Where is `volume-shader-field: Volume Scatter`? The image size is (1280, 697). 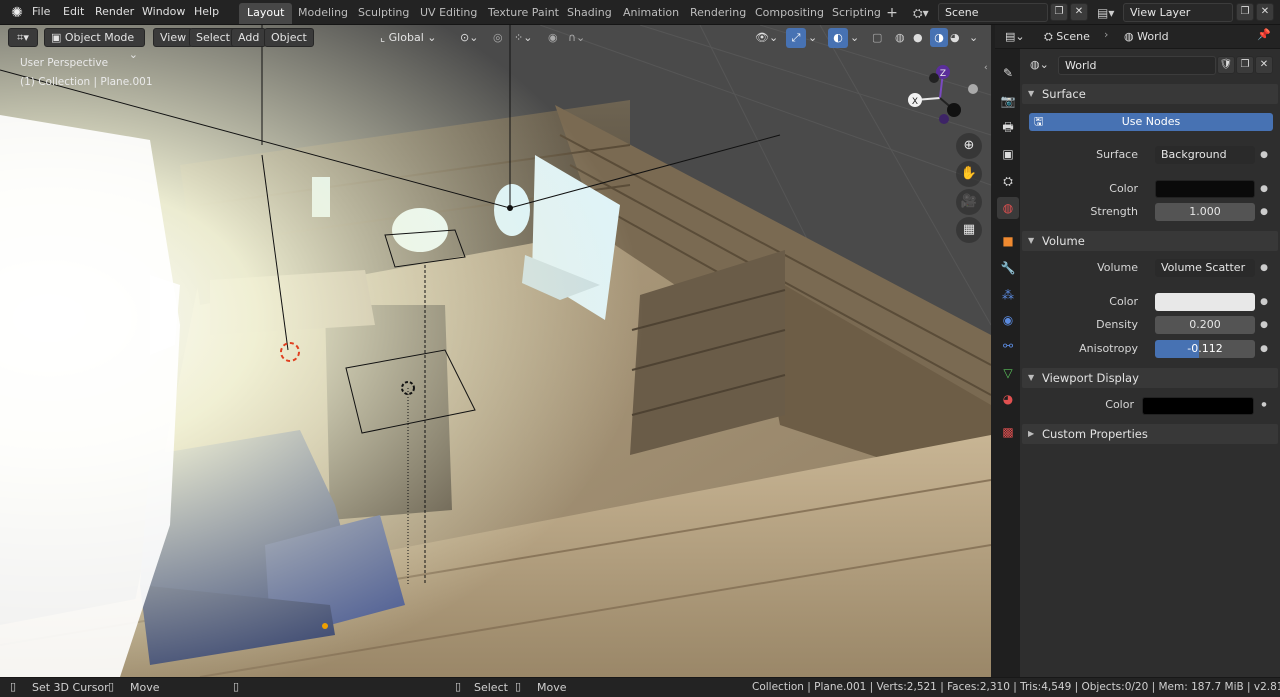 volume-shader-field: Volume Scatter is located at coordinates (1205, 268).